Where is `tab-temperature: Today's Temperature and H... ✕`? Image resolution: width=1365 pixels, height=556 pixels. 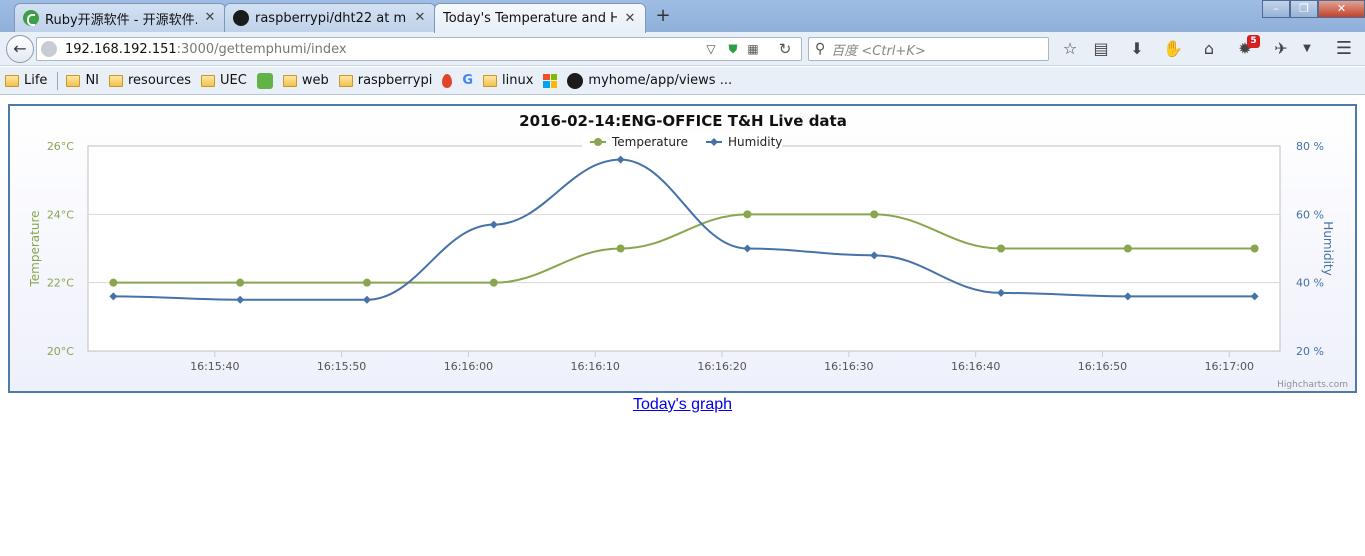
tab-temperature: Today's Temperature and H... ✕ is located at coordinates (540, 18).